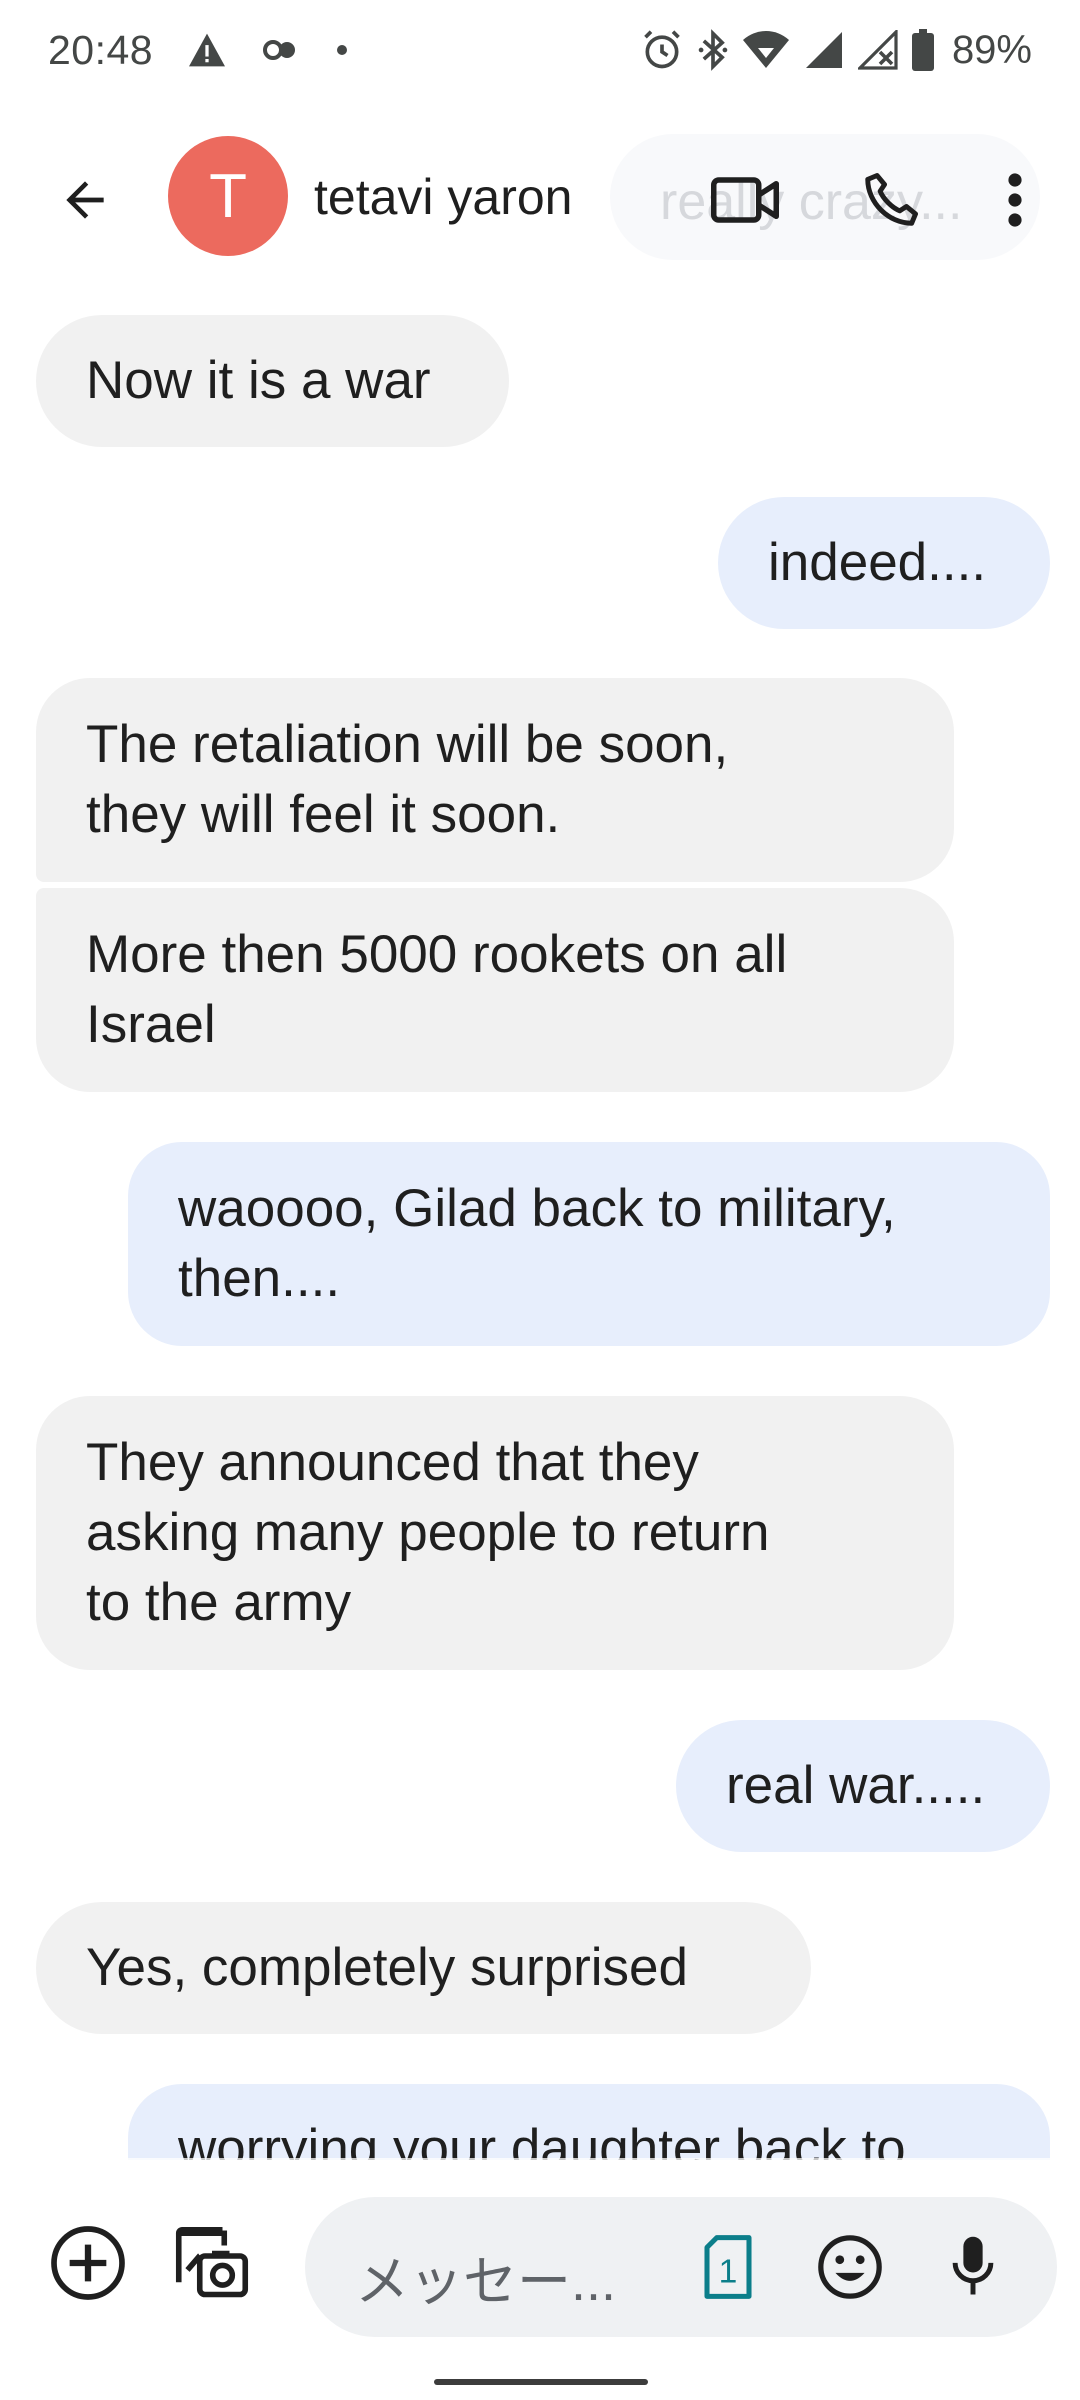  I want to click on message-bubble-outgoing: worrying your daughter back to milita, so click(589, 2122).